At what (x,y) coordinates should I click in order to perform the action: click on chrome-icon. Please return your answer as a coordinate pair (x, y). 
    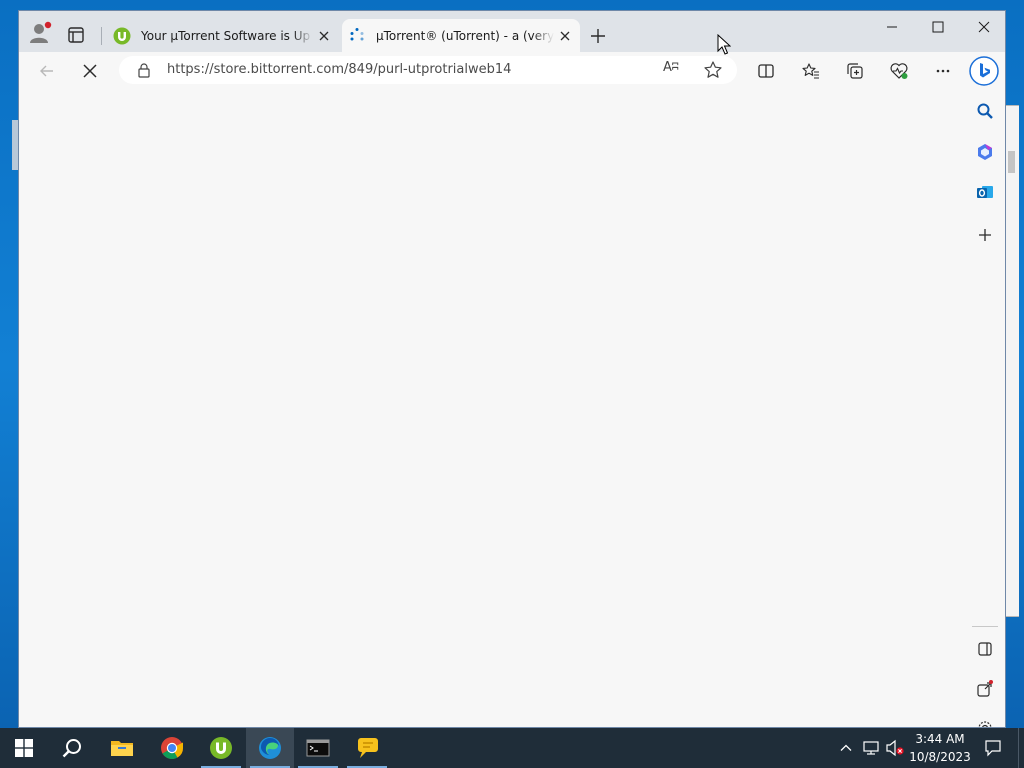
    Looking at the image, I should click on (172, 748).